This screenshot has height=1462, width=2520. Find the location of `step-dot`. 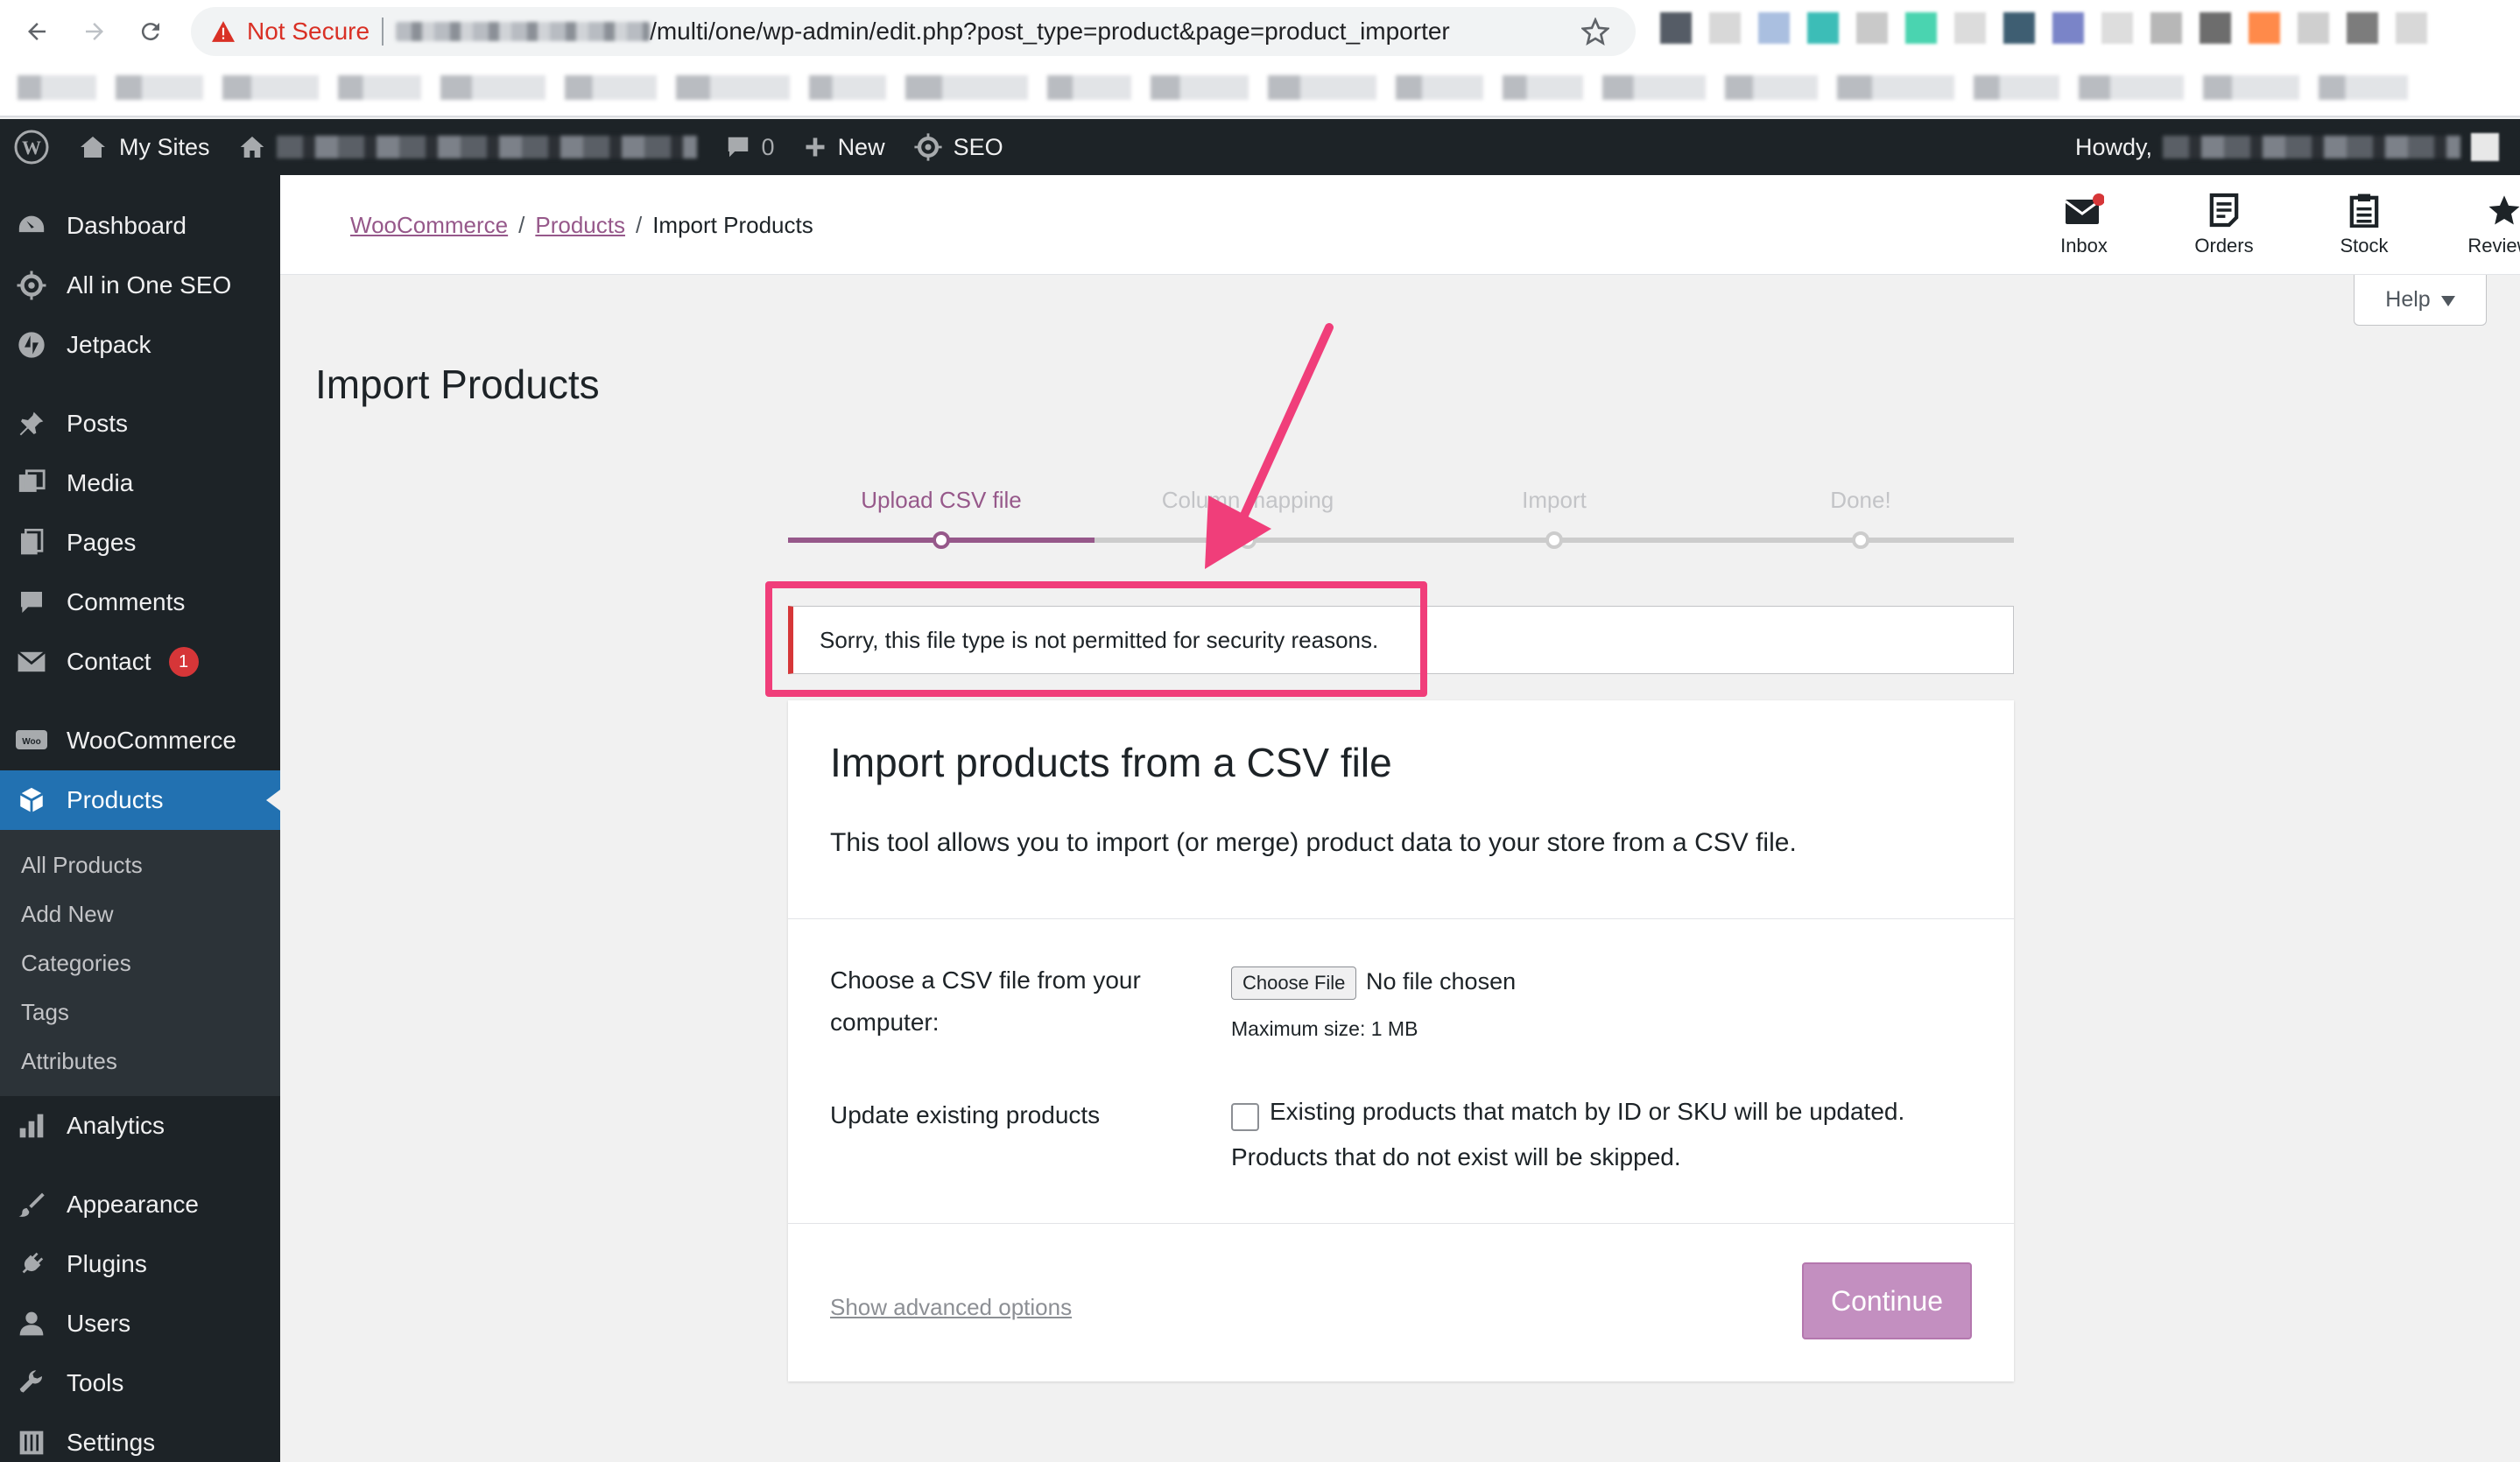

step-dot is located at coordinates (1554, 540).